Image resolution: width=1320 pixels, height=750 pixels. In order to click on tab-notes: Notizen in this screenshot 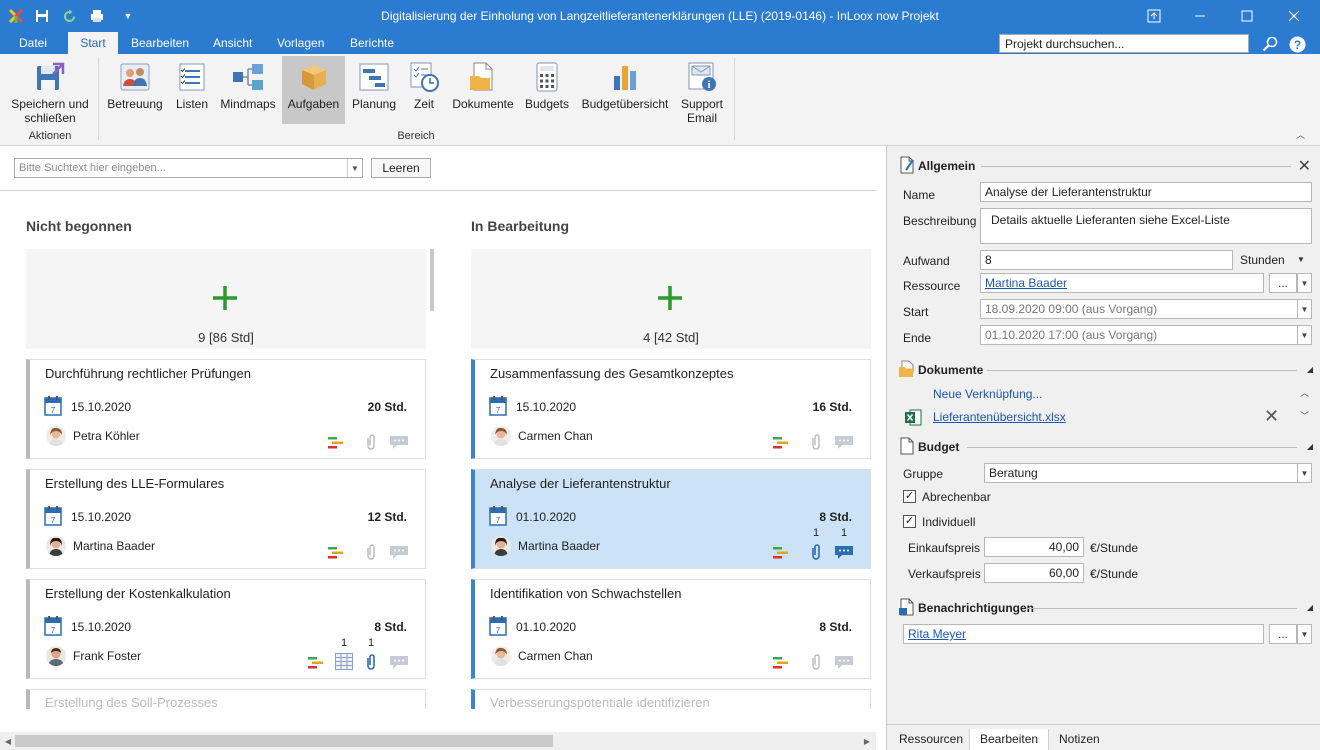, I will do `click(1079, 739)`.